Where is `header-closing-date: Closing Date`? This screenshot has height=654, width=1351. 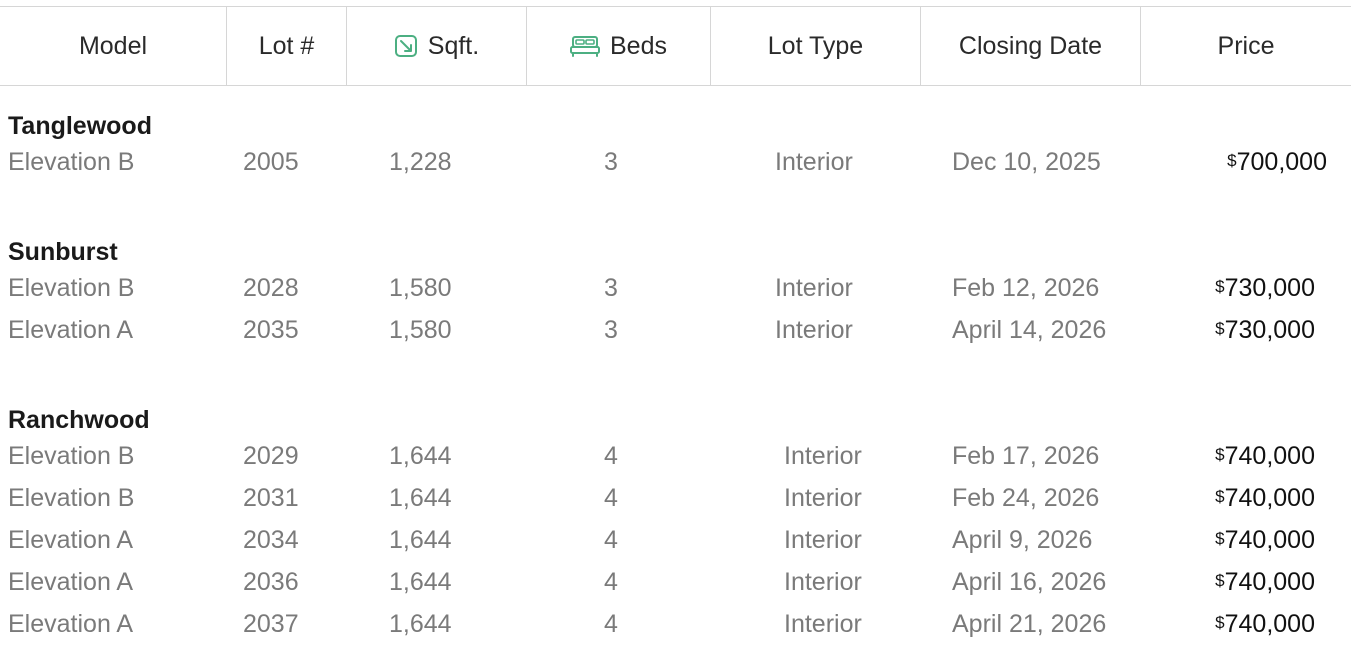
header-closing-date: Closing Date is located at coordinates (1030, 46).